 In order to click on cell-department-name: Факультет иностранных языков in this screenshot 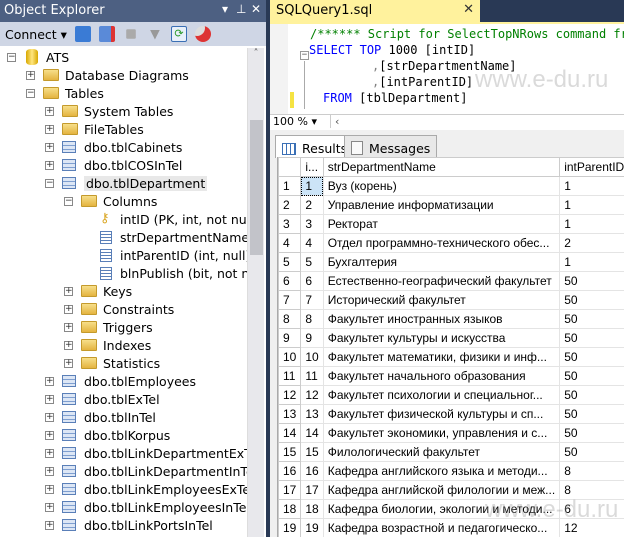, I will do `click(441, 319)`.